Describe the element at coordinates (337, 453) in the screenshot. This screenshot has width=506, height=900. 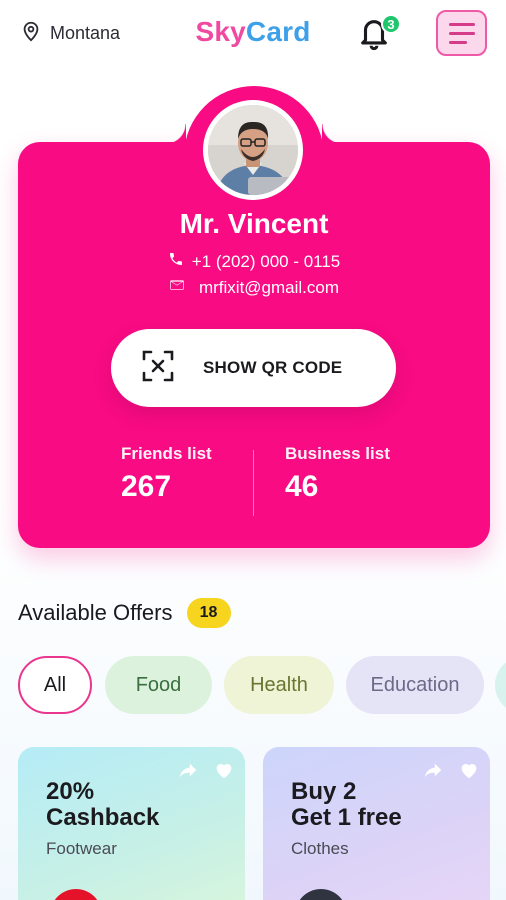
I see `business-label: Business list` at that location.